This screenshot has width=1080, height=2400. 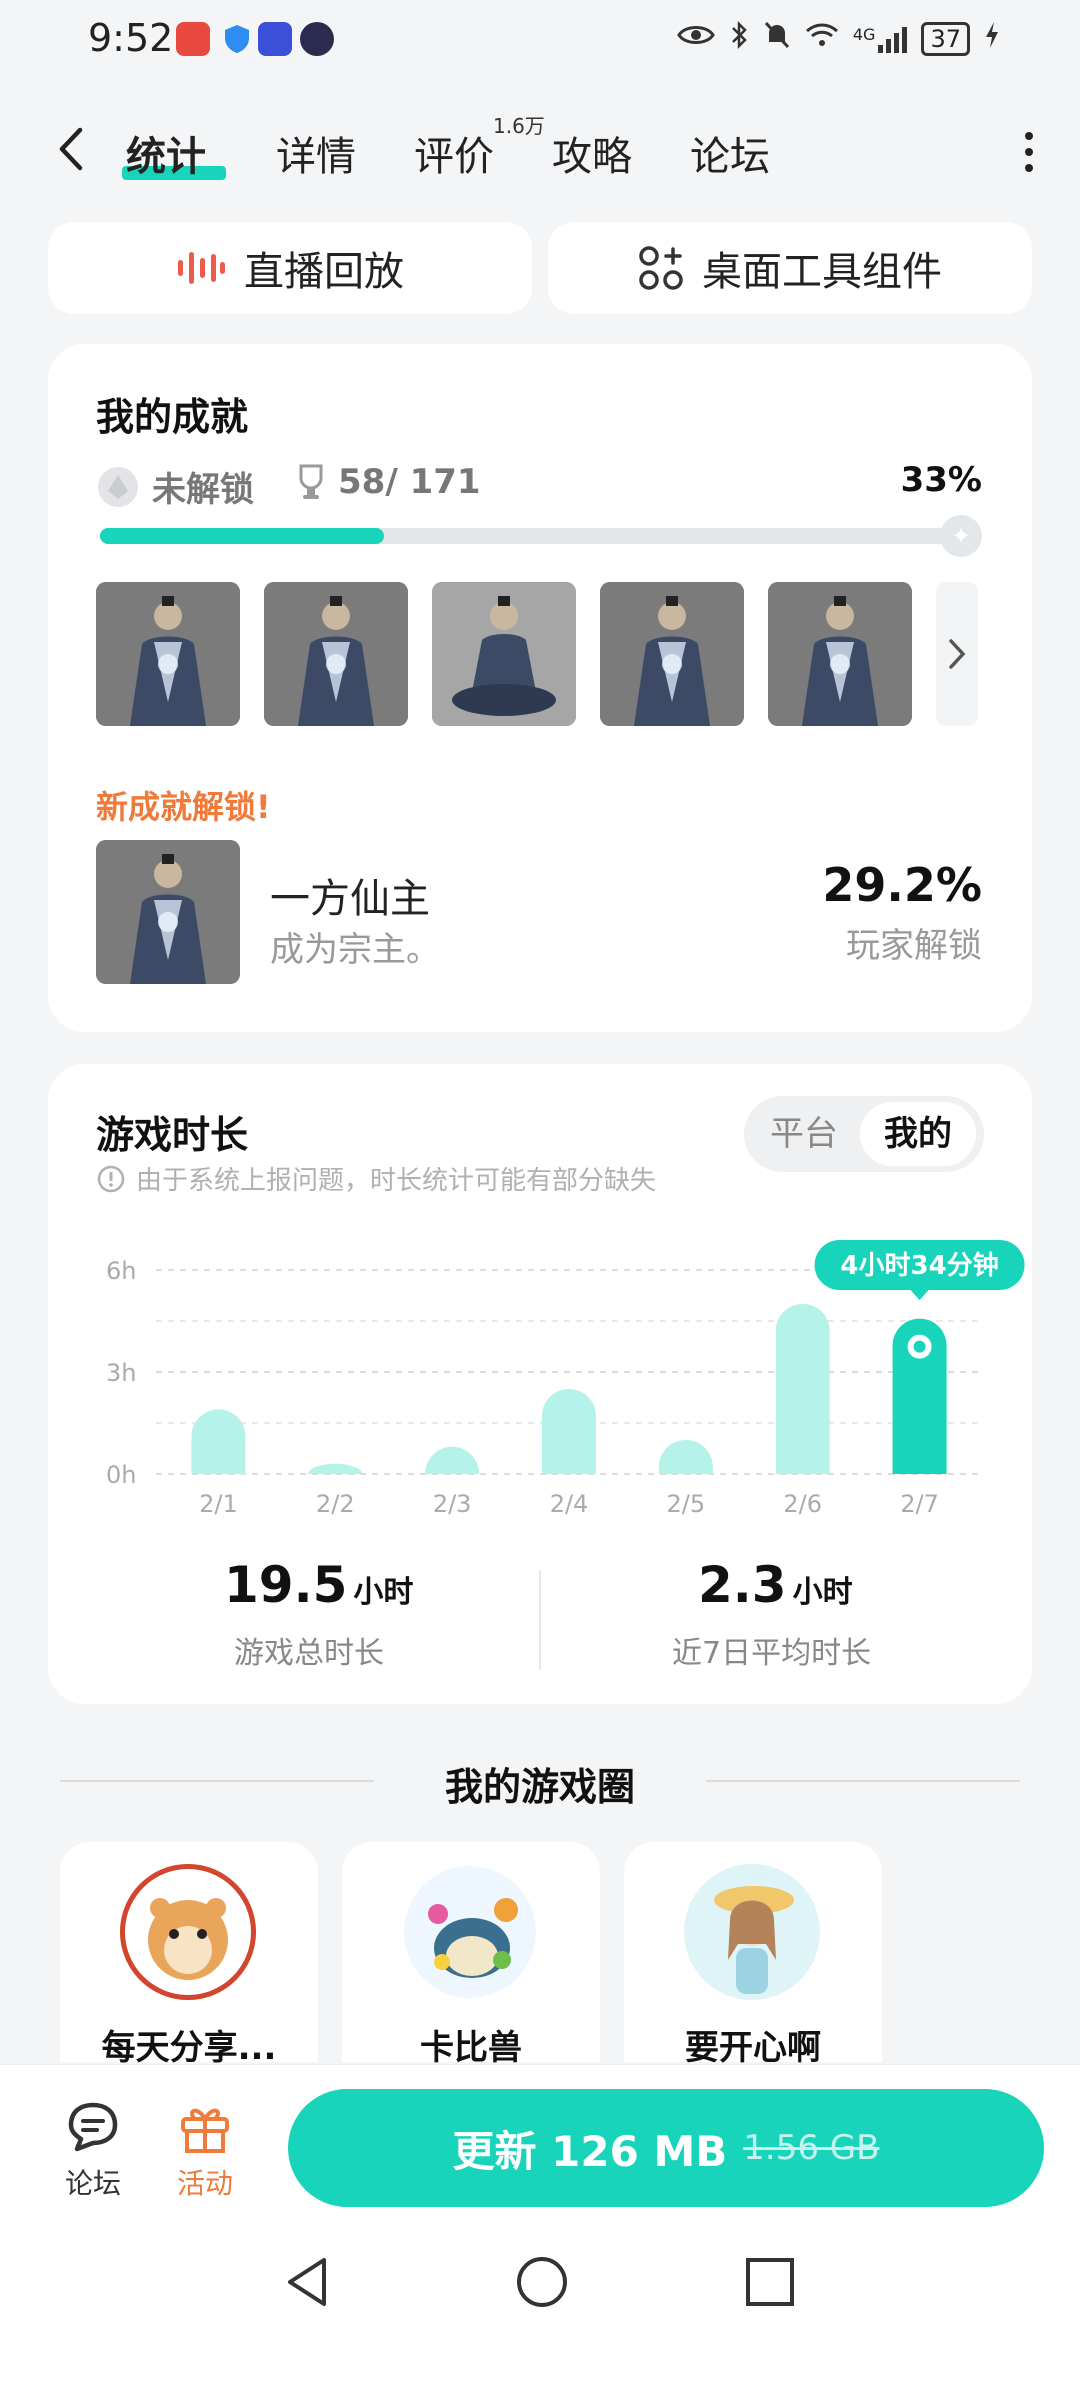 I want to click on x-tick-label: 2/5, so click(x=686, y=1504).